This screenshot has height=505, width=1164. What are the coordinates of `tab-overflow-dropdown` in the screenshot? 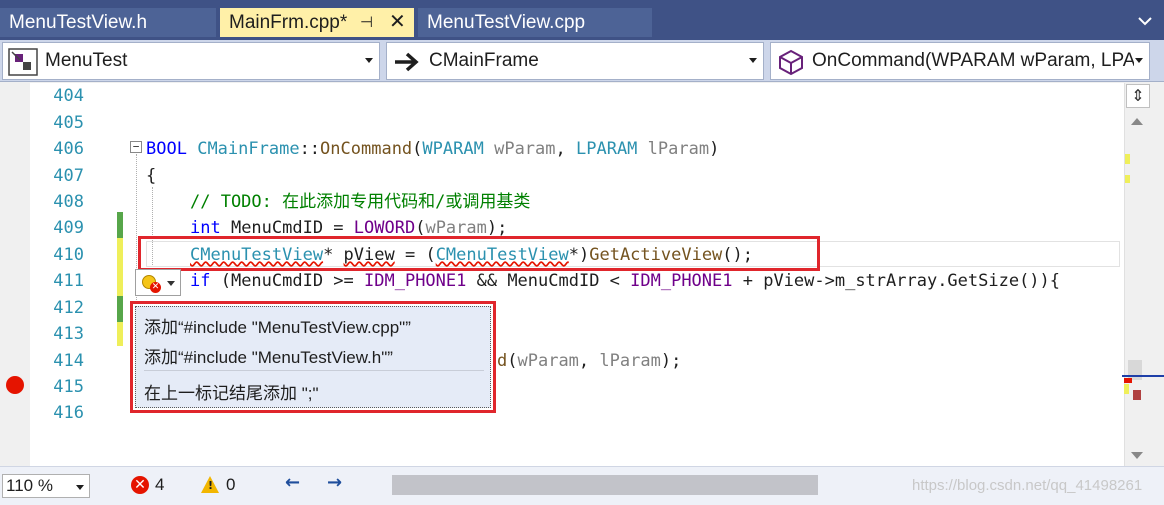 It's located at (1145, 22).